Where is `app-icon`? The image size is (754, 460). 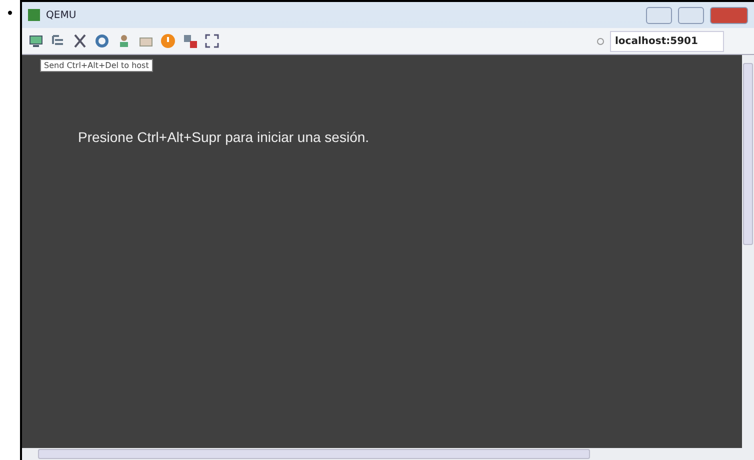 app-icon is located at coordinates (34, 15).